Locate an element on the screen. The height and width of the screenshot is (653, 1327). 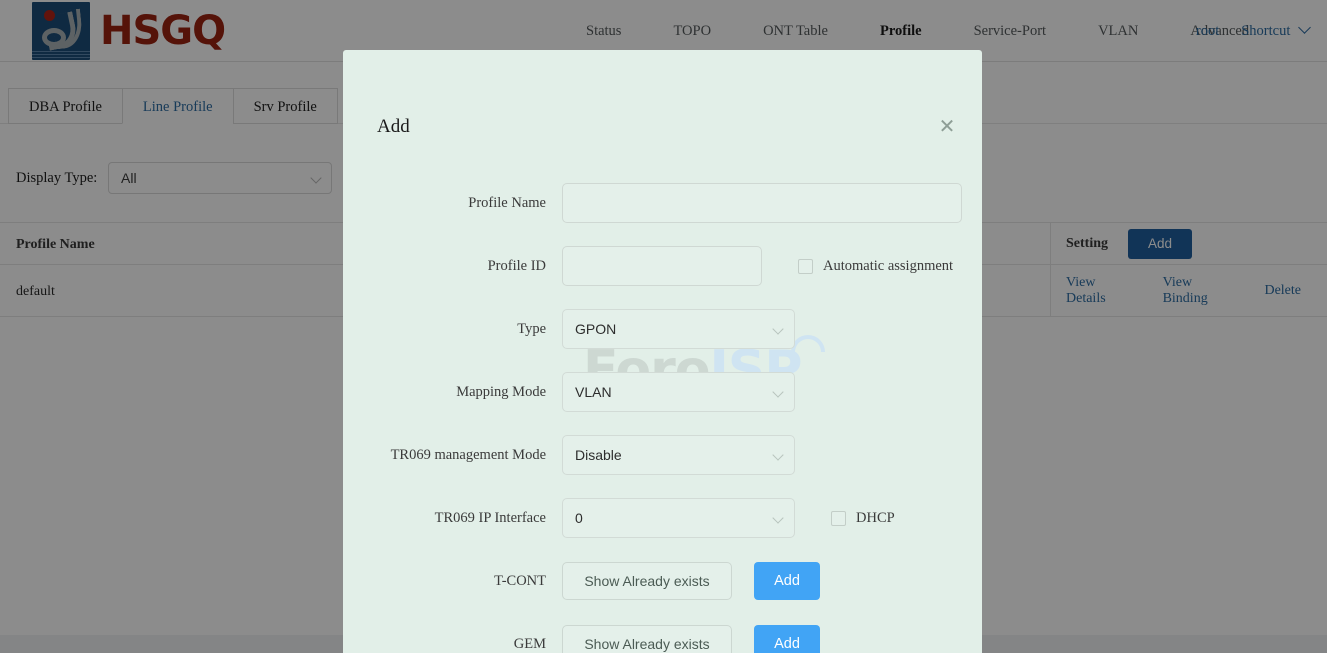
dhcp-checkbox is located at coordinates (838, 518).